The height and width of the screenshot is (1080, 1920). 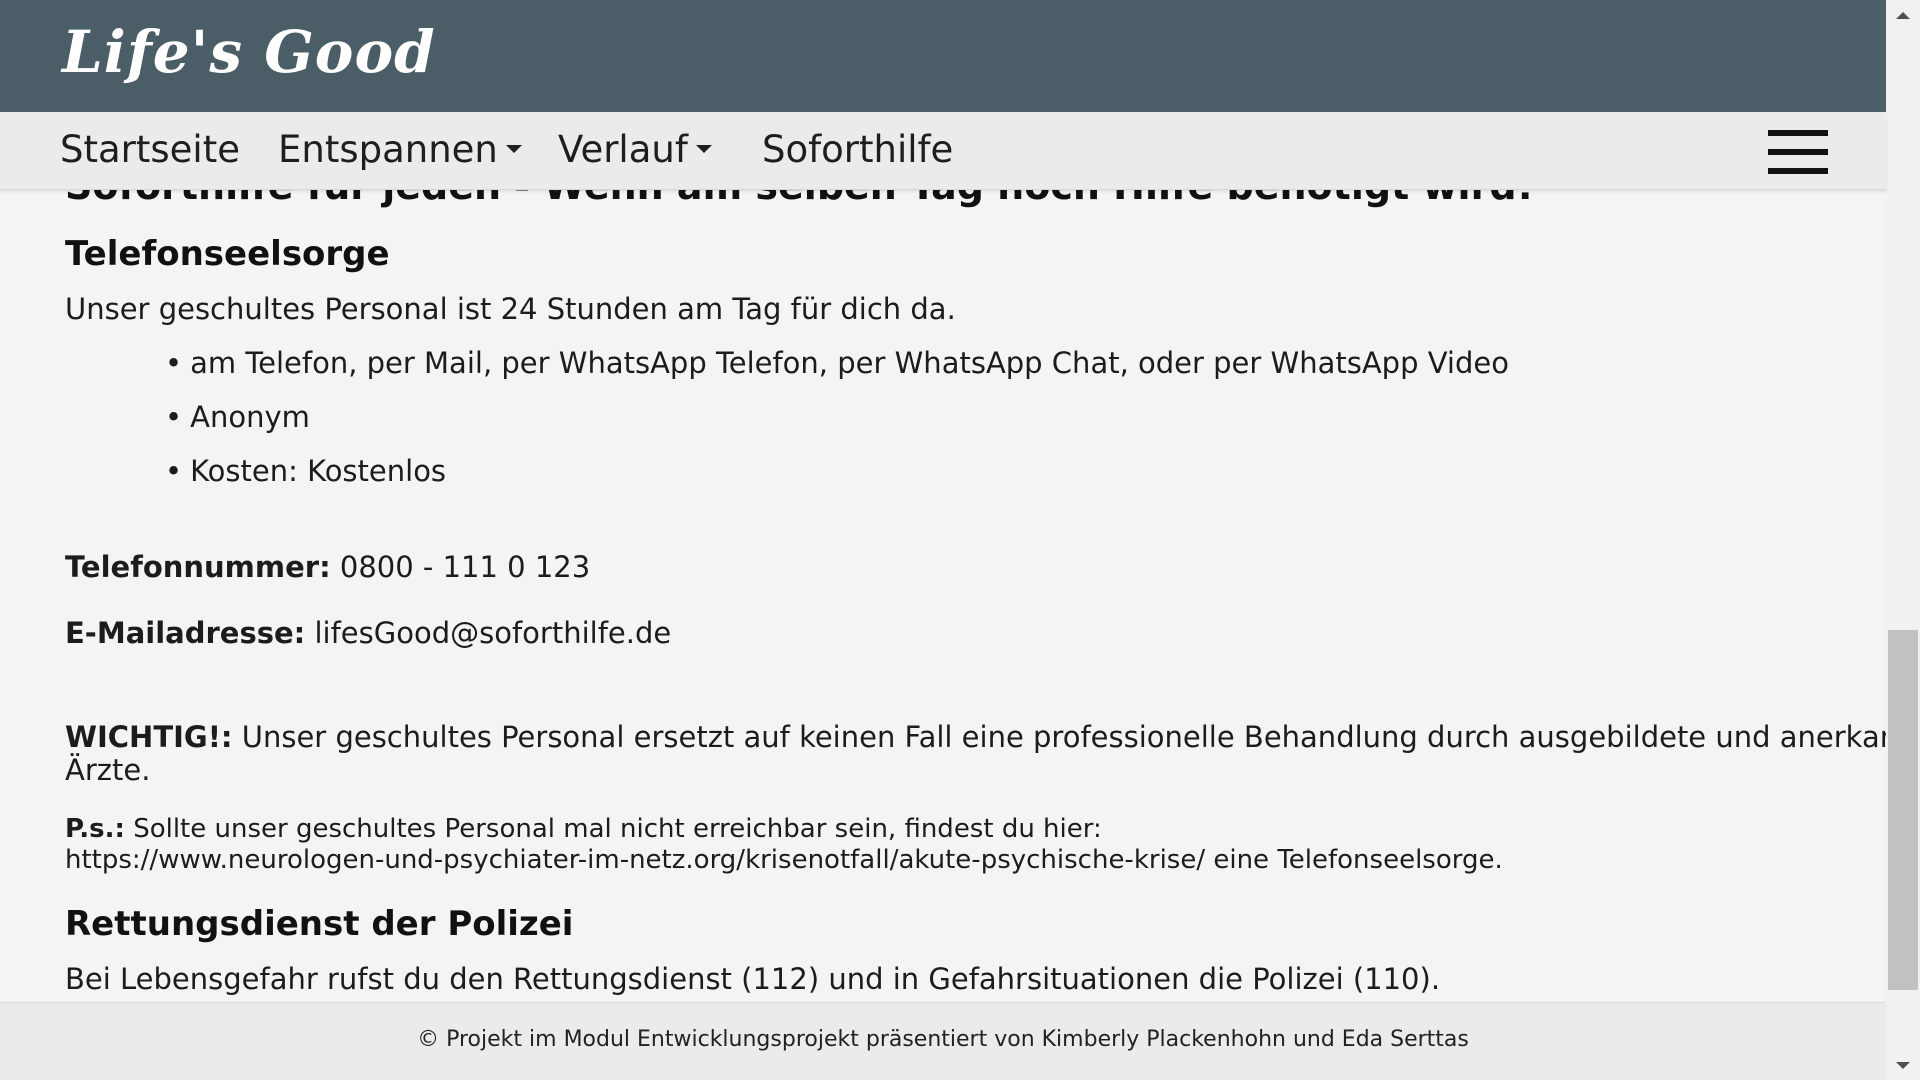 What do you see at coordinates (149, 737) in the screenshot?
I see `important-label: WICHTIG!:` at bounding box center [149, 737].